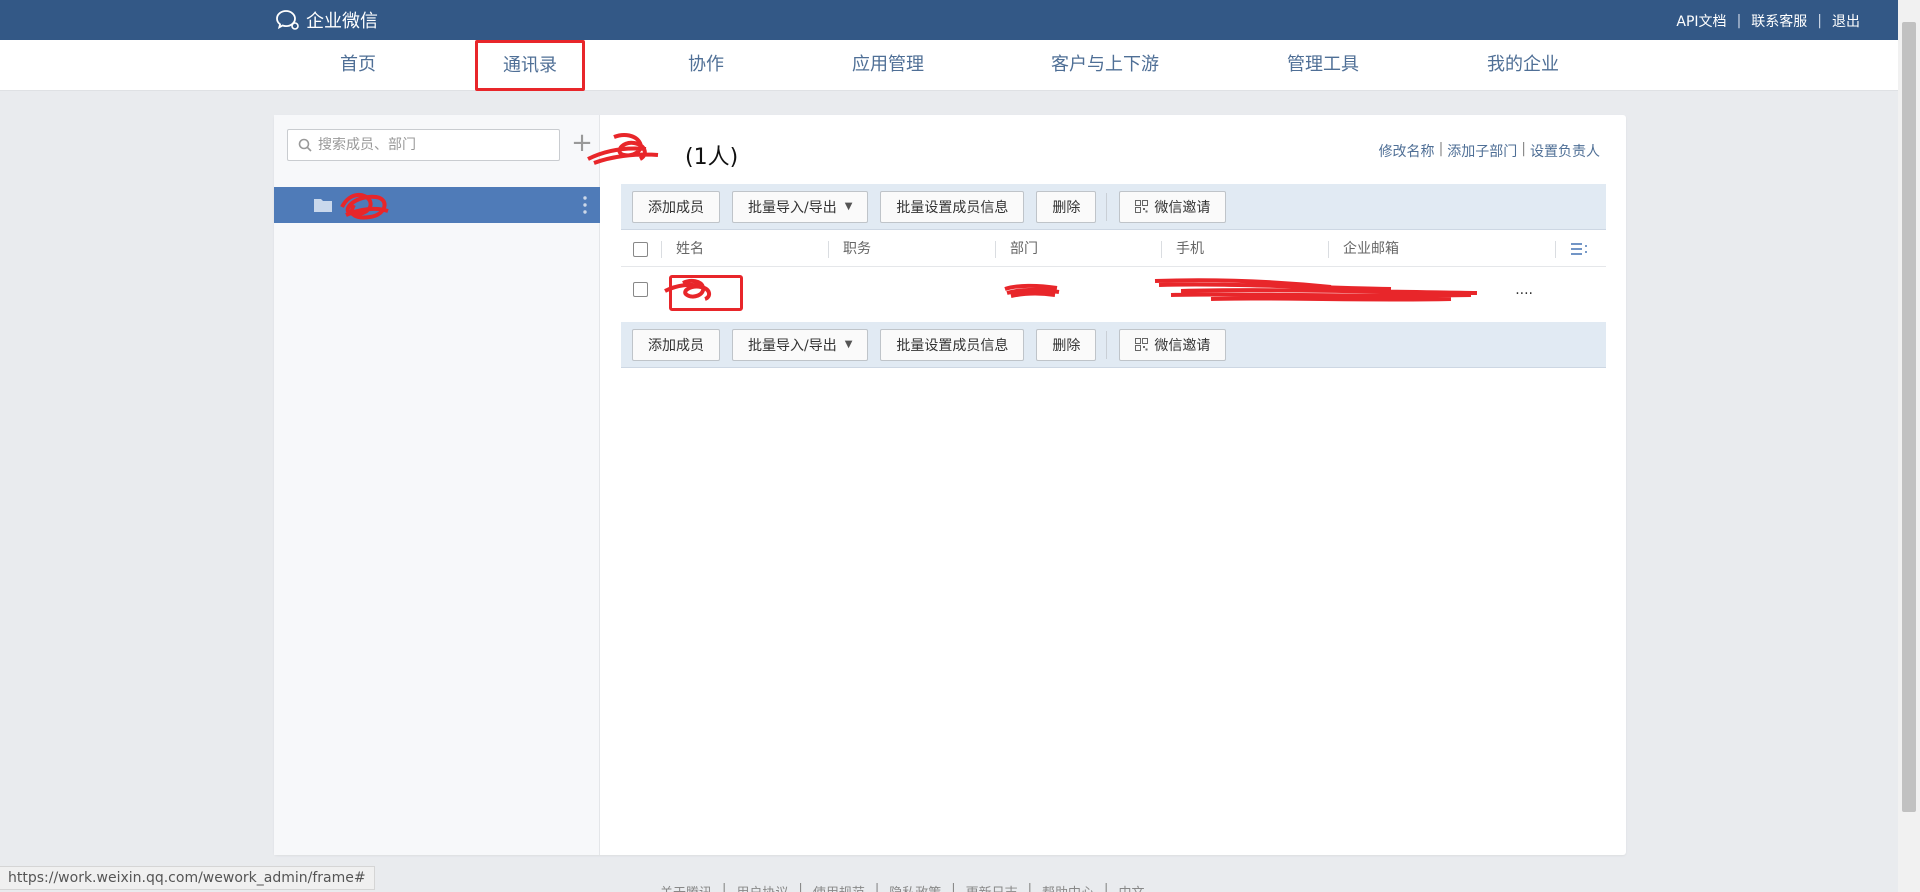 The width and height of the screenshot is (1920, 892). What do you see at coordinates (1579, 249) in the screenshot?
I see `column-settings-icon` at bounding box center [1579, 249].